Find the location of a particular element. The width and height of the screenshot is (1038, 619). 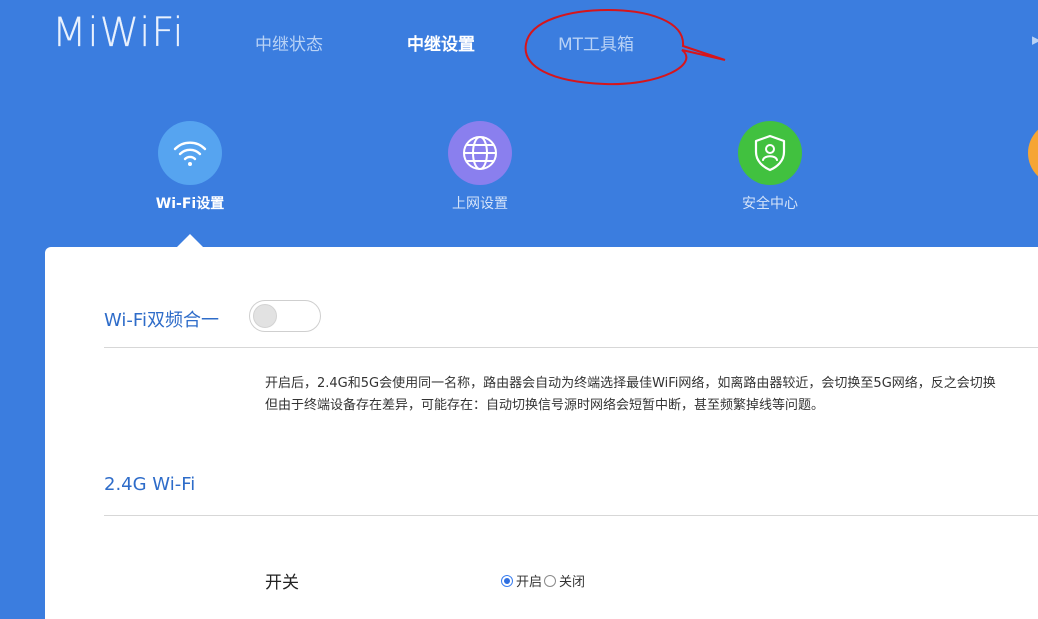

feature-wifi-settings: Wi-Fi设置 is located at coordinates (190, 167).